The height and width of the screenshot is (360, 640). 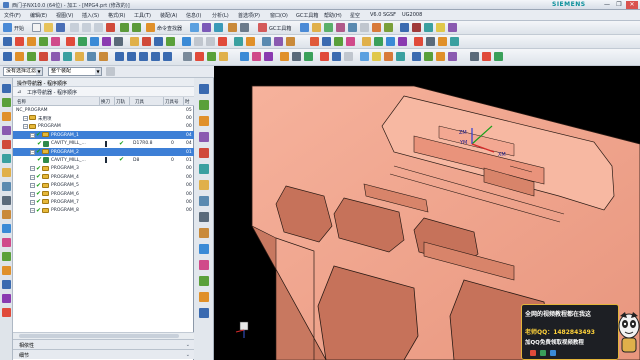 What do you see at coordinates (60, 27) in the screenshot?
I see `save-icon` at bounding box center [60, 27].